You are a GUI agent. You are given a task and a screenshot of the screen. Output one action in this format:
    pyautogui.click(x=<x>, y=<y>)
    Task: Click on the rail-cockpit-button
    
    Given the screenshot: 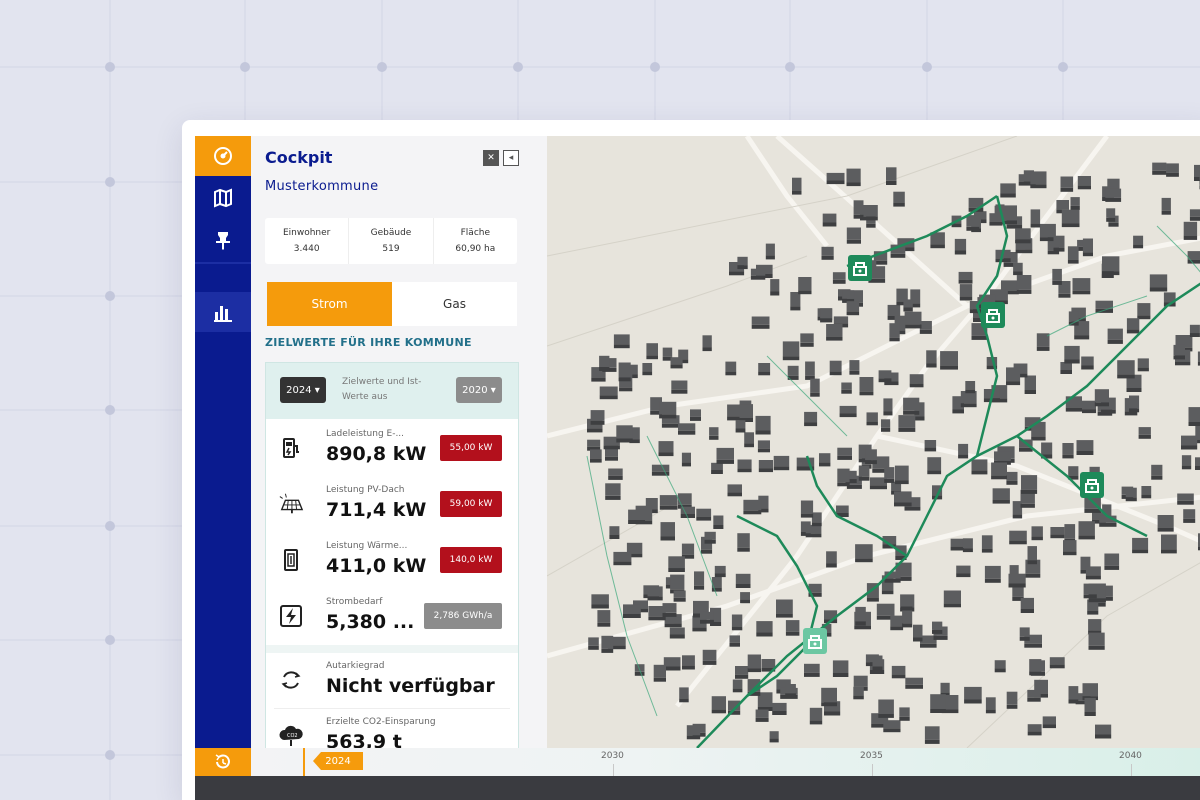 What is the action you would take?
    pyautogui.click(x=223, y=156)
    